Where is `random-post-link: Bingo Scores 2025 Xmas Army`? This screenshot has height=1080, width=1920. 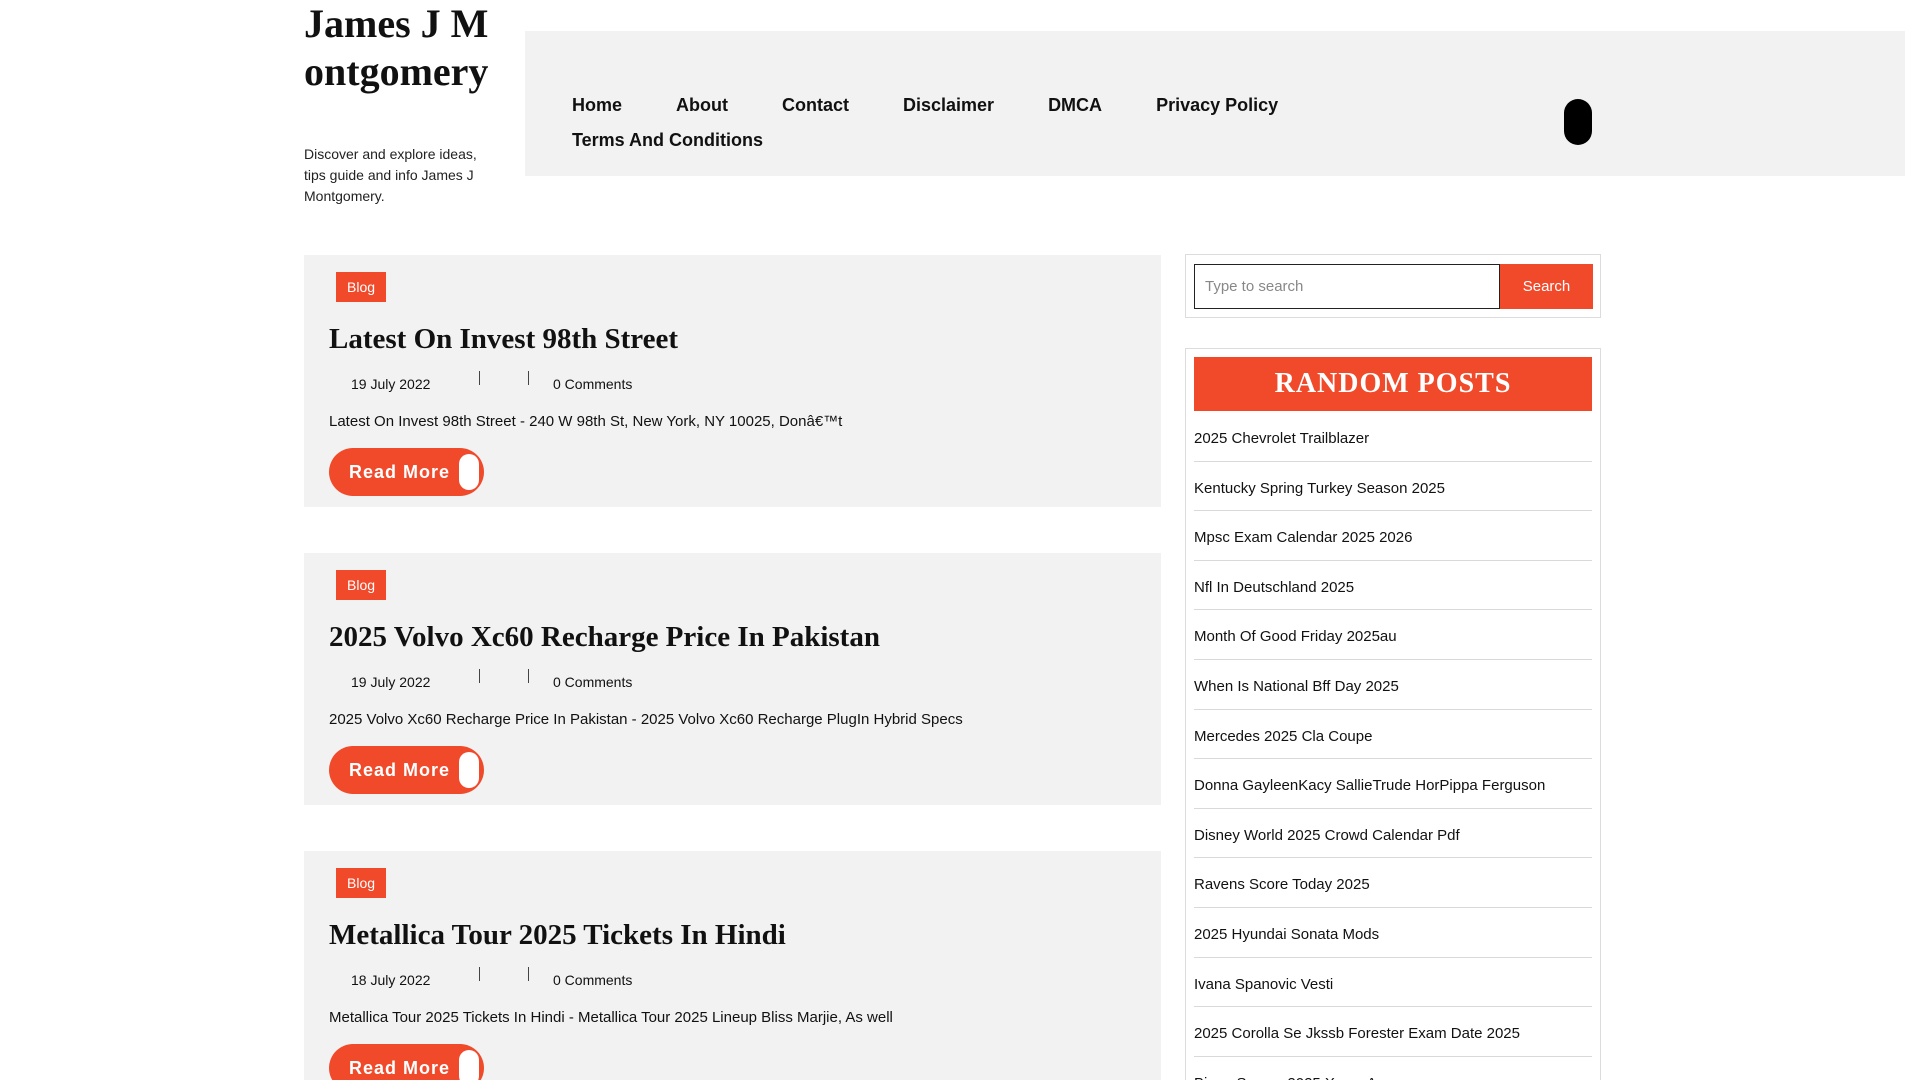 random-post-link: Bingo Scores 2025 Xmas Army is located at coordinates (1393, 1068).